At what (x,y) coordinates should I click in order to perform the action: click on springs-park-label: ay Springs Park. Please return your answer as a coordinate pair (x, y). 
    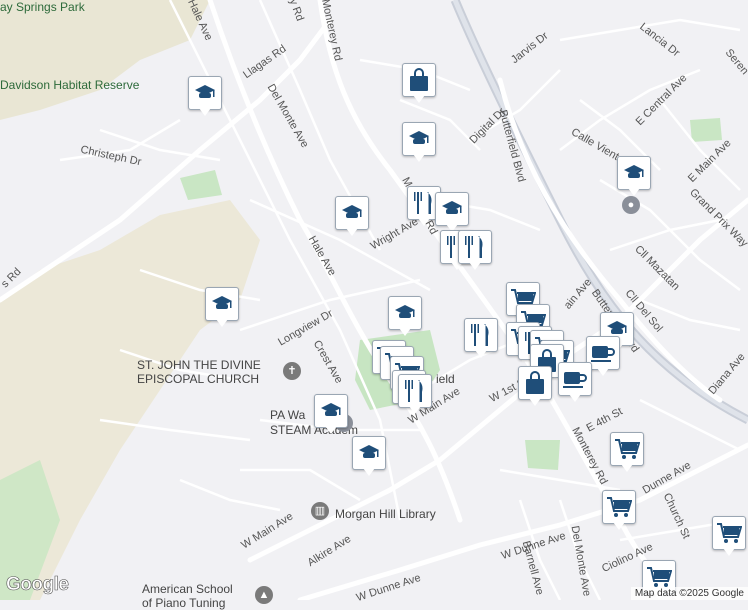
    Looking at the image, I should click on (42, 7).